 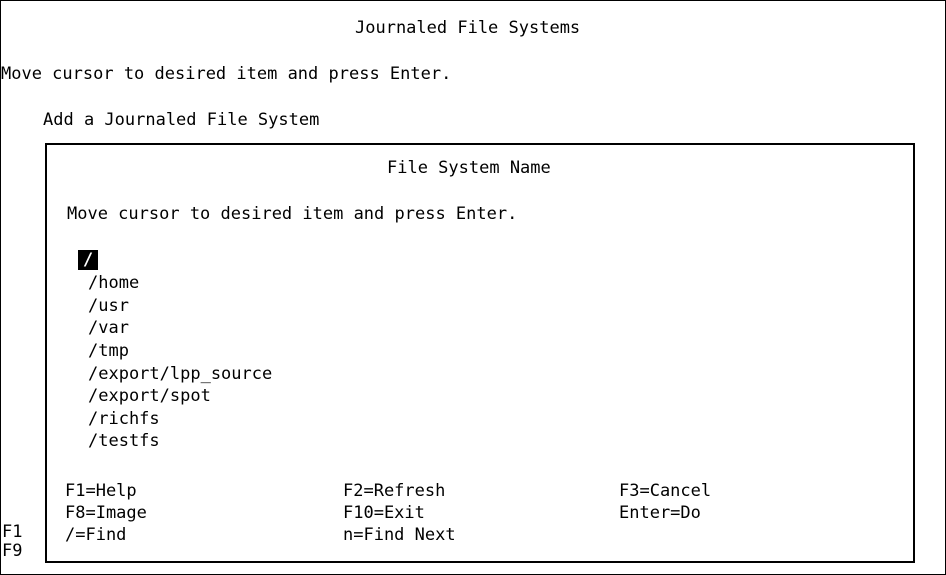 What do you see at coordinates (384, 513) in the screenshot?
I see `exit-key: F10=Exit` at bounding box center [384, 513].